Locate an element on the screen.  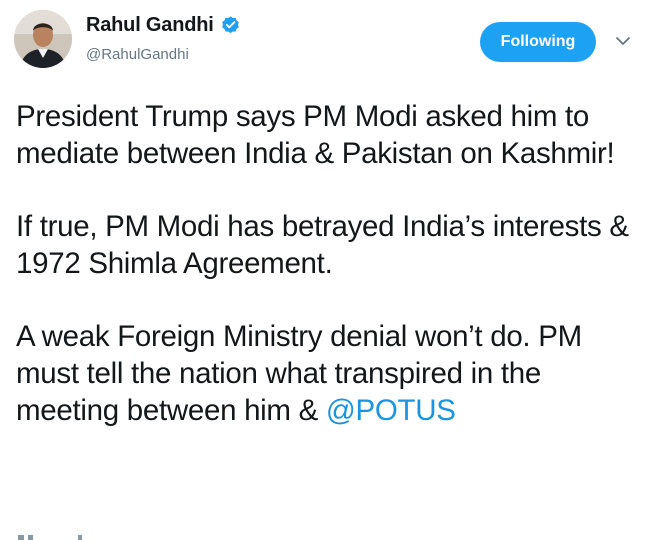
author-handle: @RahulGandhi is located at coordinates (163, 54).